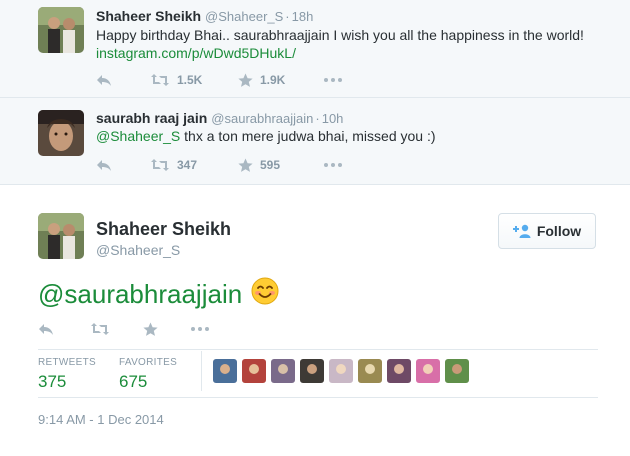  I want to click on tweet-text: @saurabhraajjain, so click(158, 294).